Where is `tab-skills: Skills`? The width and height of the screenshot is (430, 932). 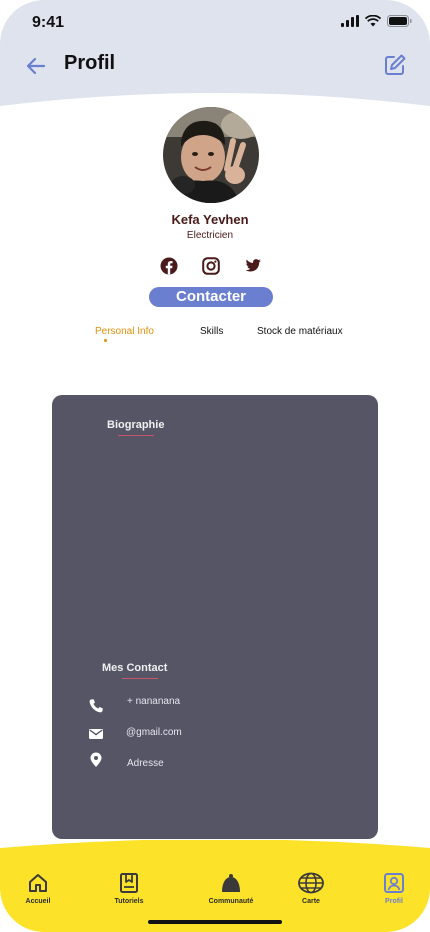
tab-skills: Skills is located at coordinates (211, 331).